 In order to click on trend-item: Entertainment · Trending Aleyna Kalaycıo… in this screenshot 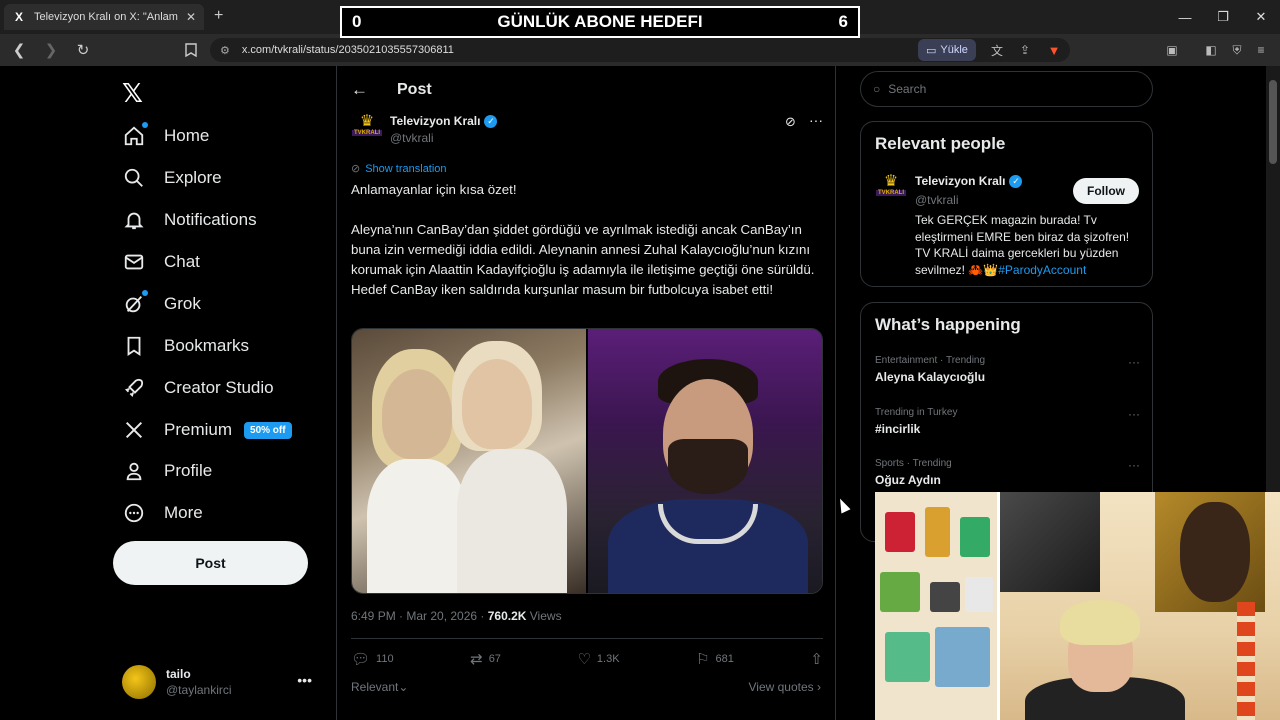, I will do `click(1007, 369)`.